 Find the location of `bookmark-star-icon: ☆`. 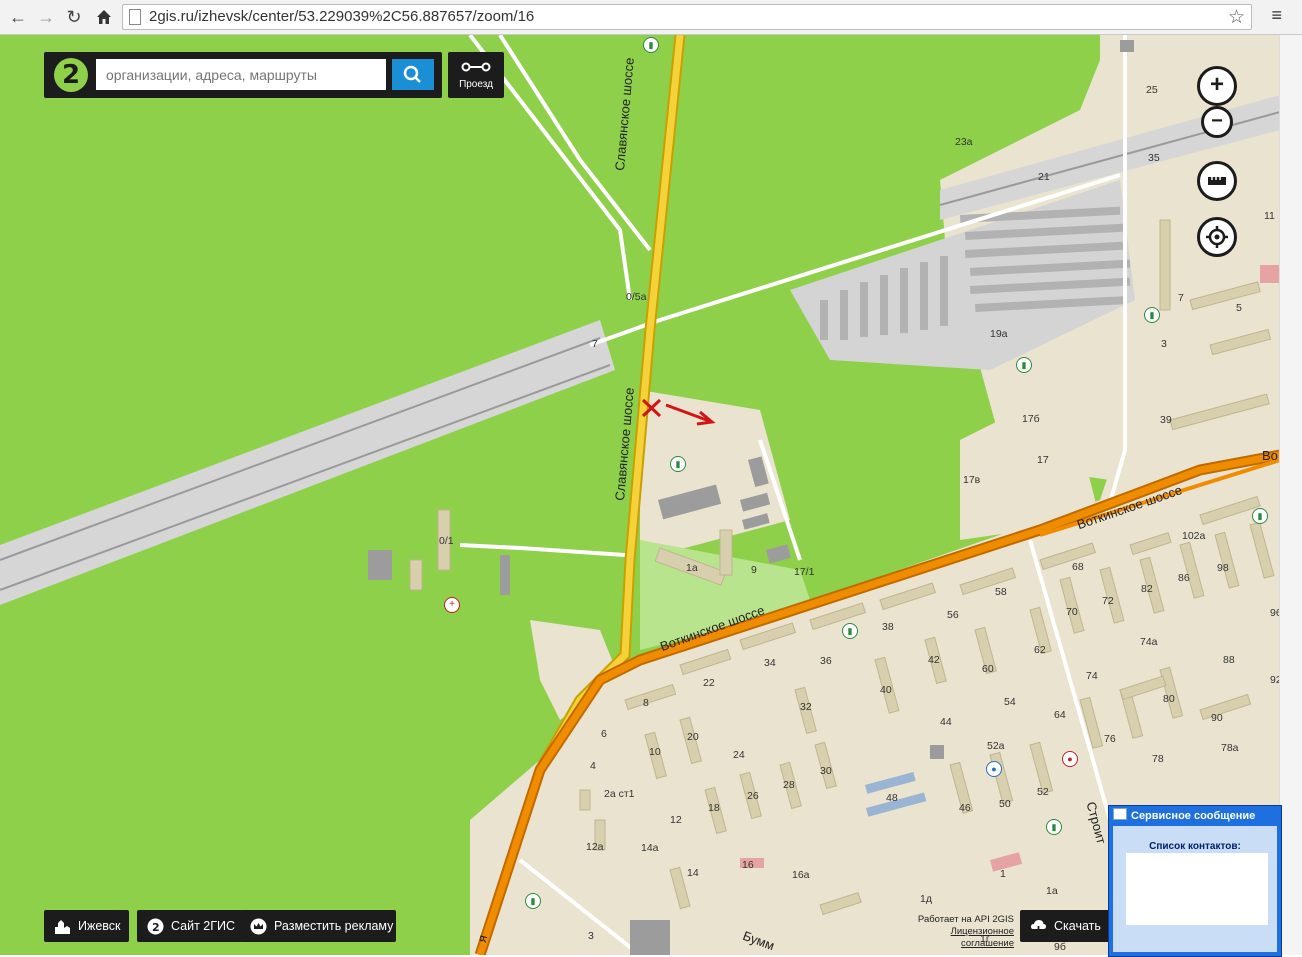

bookmark-star-icon: ☆ is located at coordinates (1236, 17).